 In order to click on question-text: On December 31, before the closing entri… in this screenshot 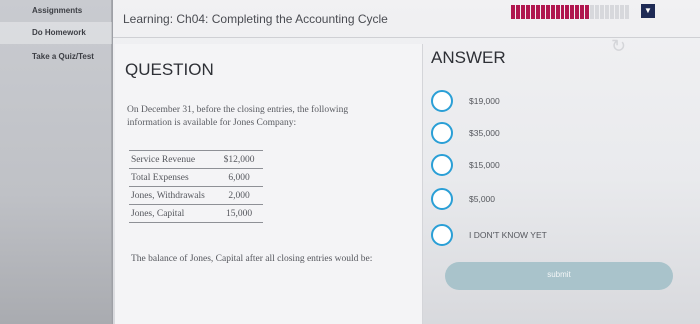, I will do `click(238, 116)`.